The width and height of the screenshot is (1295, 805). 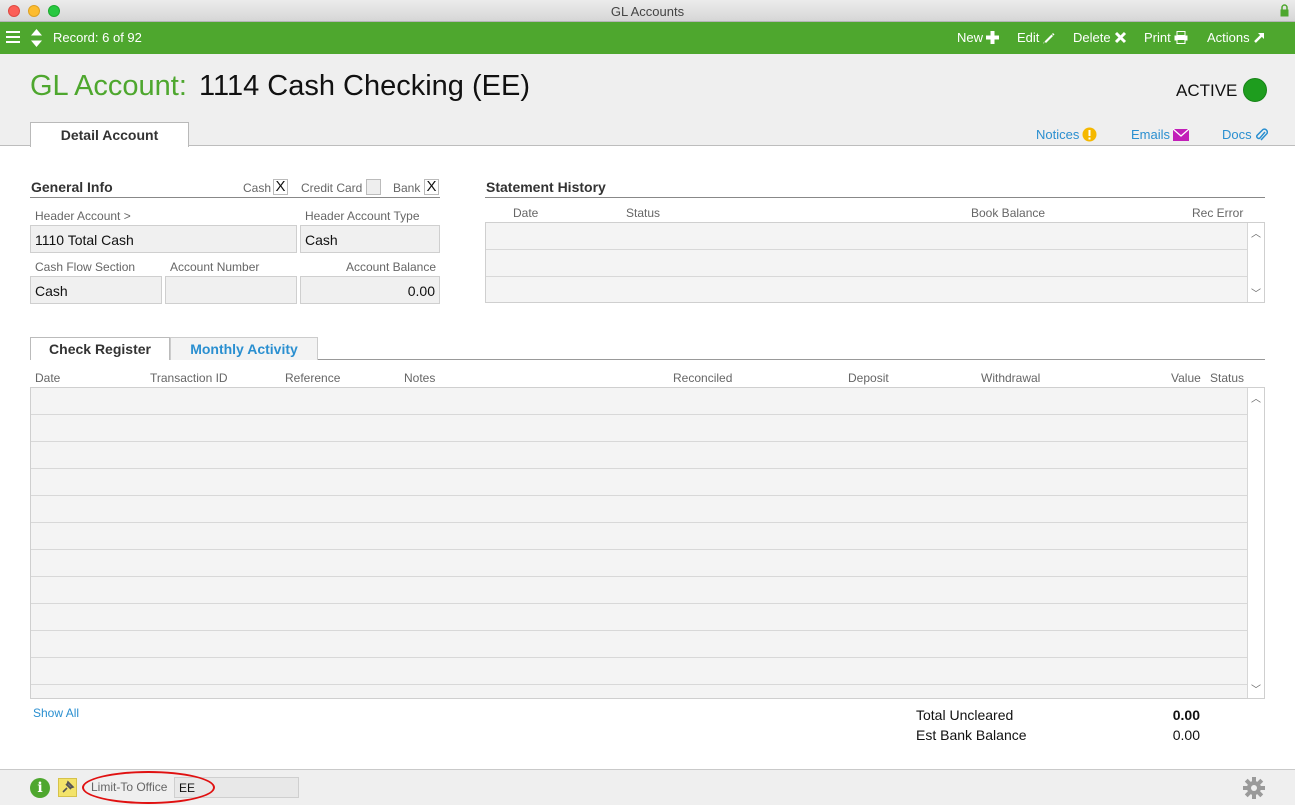 What do you see at coordinates (244, 348) in the screenshot?
I see `tab-monthly-activity: Monthly Activity` at bounding box center [244, 348].